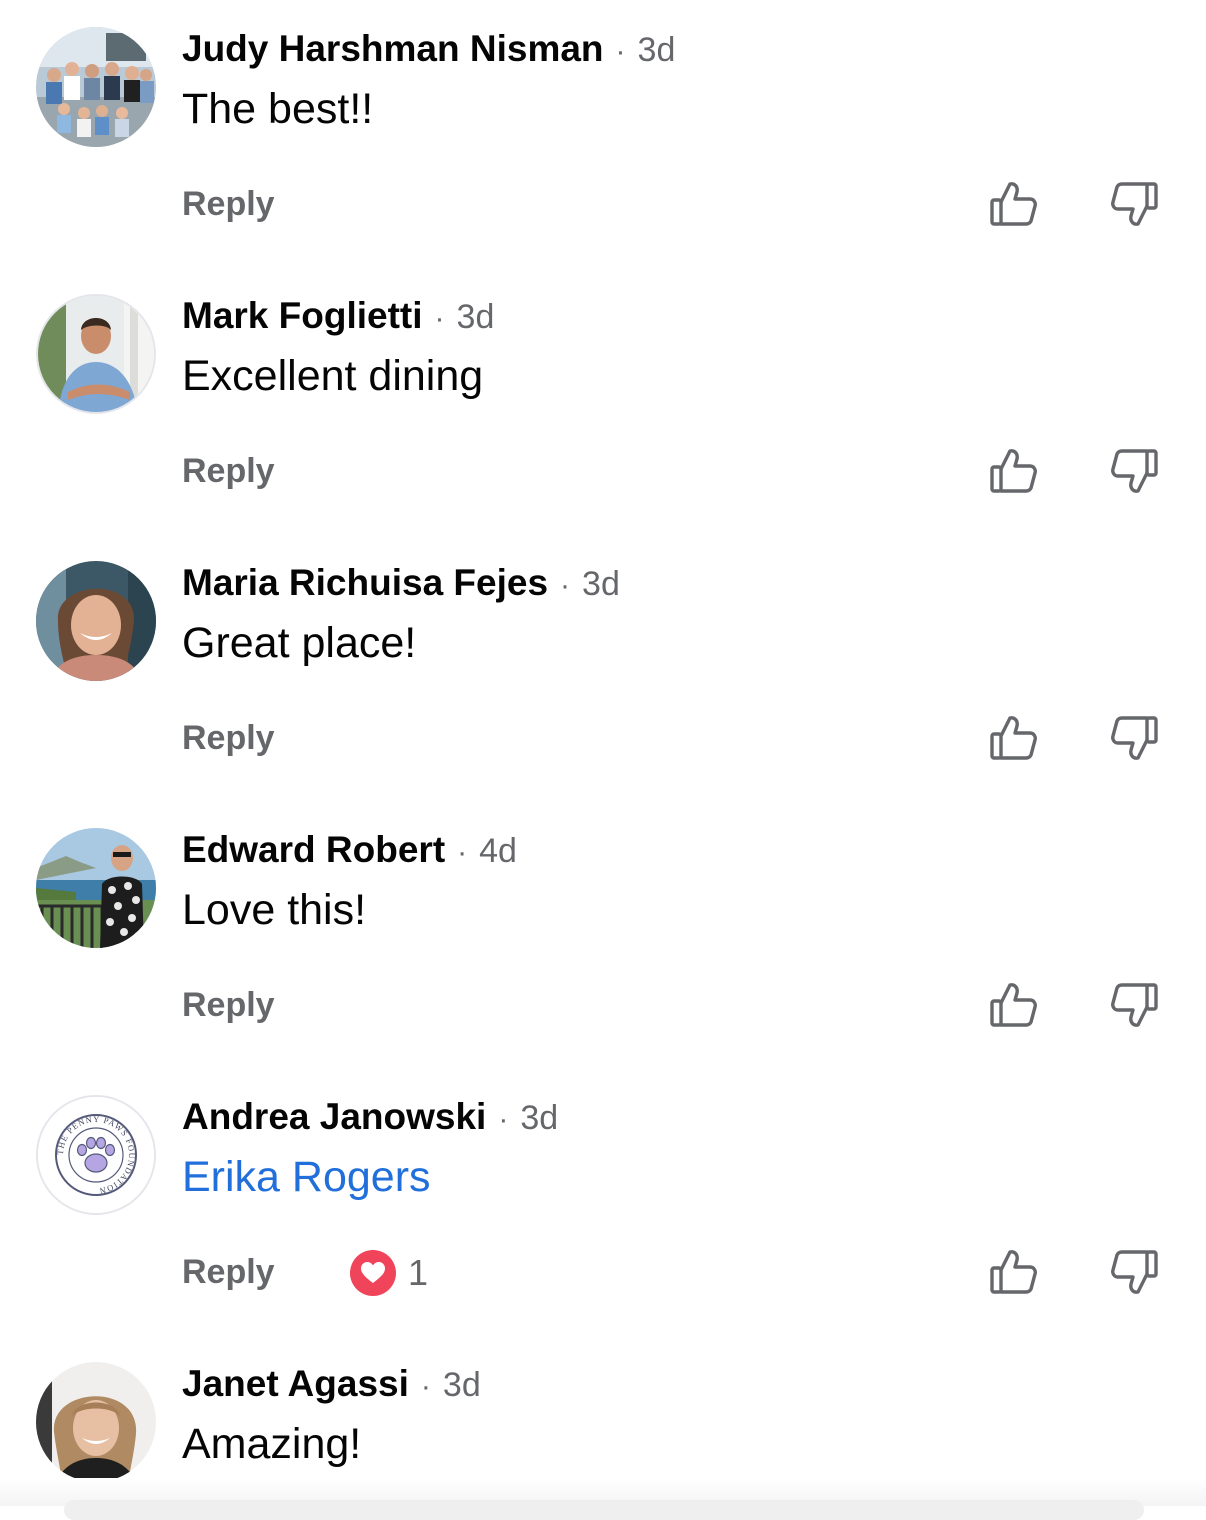  I want to click on reaction-count: 1, so click(418, 1272).